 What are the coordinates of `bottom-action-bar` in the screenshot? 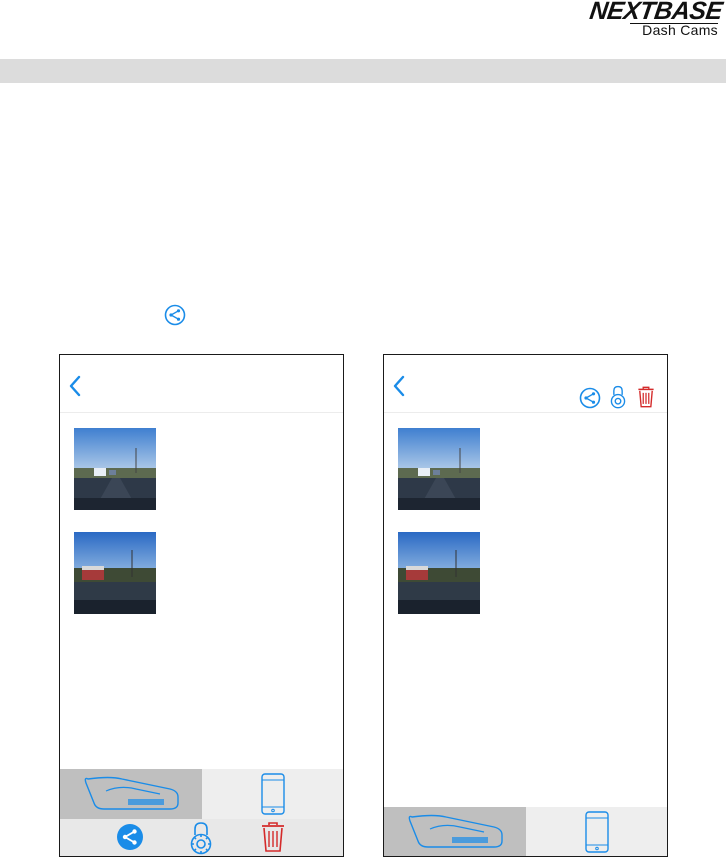 It's located at (201, 837).